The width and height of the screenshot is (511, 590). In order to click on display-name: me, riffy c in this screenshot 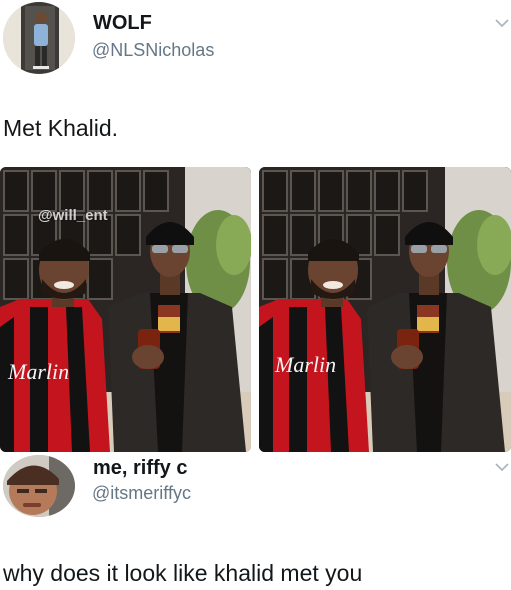, I will do `click(140, 468)`.